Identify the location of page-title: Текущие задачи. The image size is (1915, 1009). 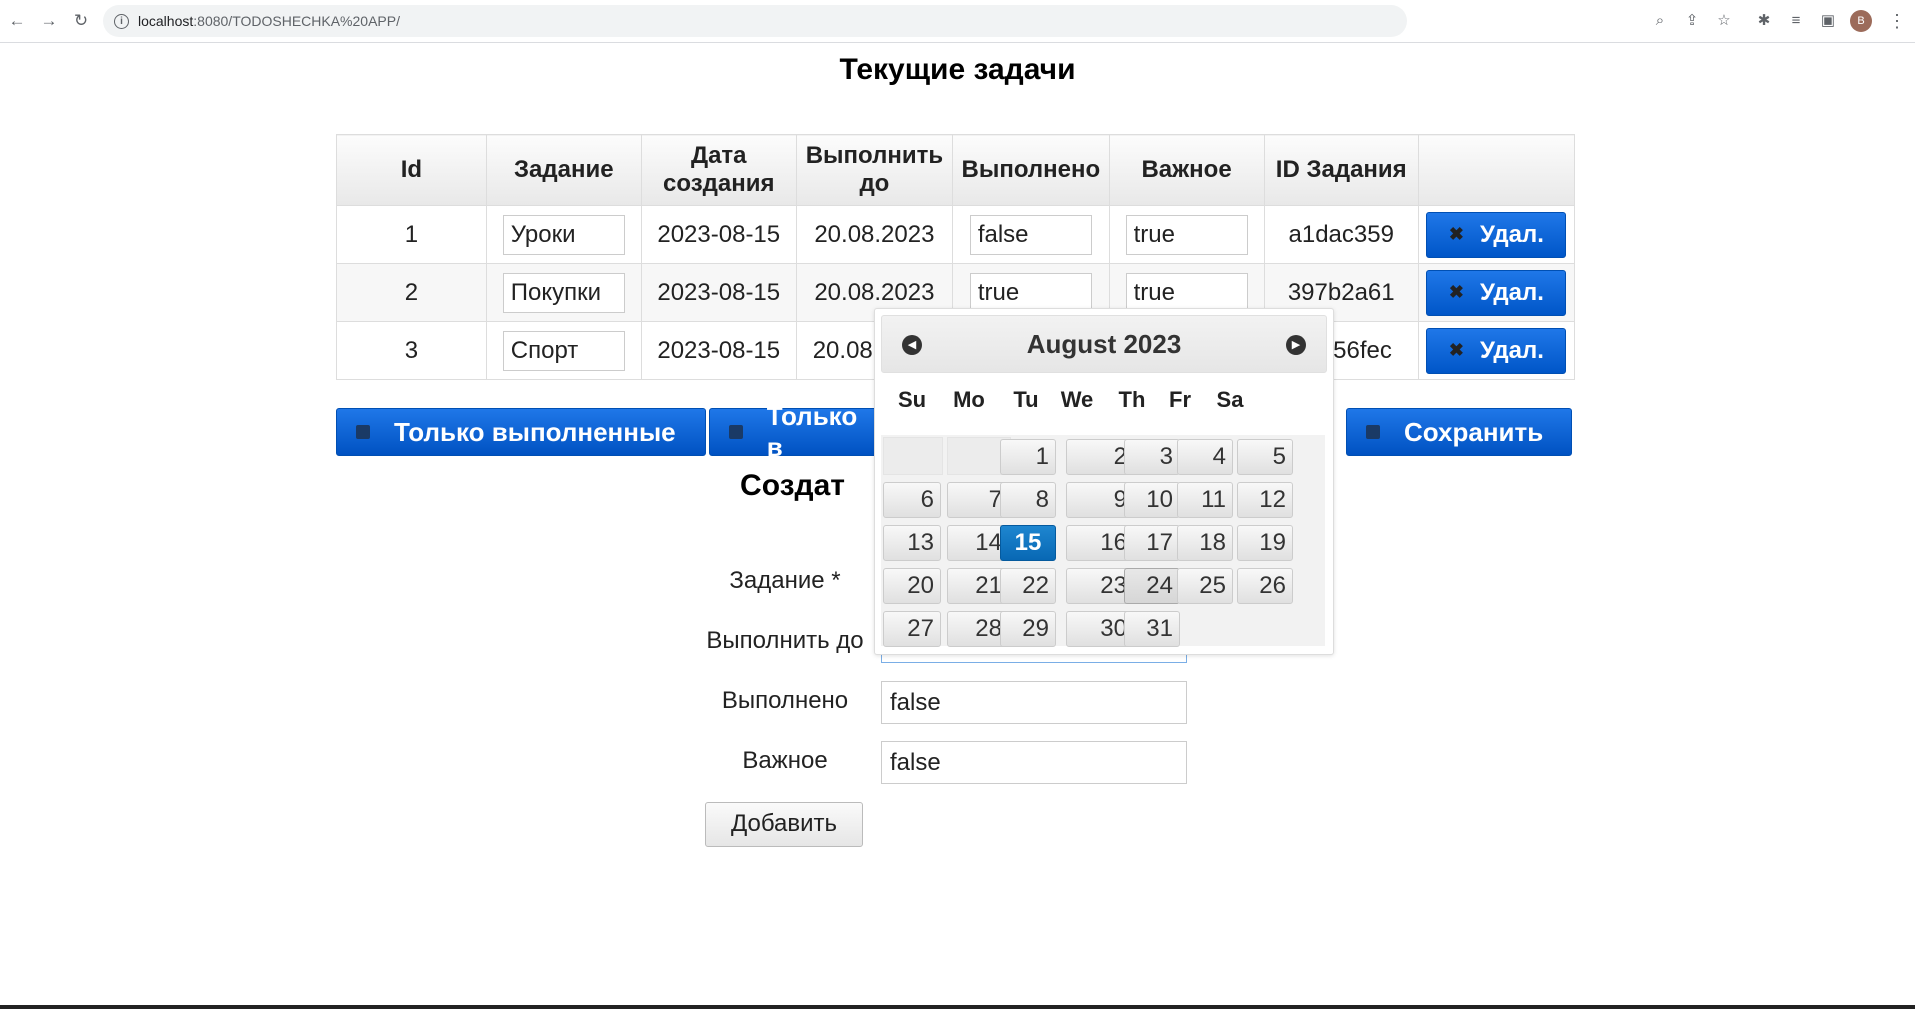
(957, 69).